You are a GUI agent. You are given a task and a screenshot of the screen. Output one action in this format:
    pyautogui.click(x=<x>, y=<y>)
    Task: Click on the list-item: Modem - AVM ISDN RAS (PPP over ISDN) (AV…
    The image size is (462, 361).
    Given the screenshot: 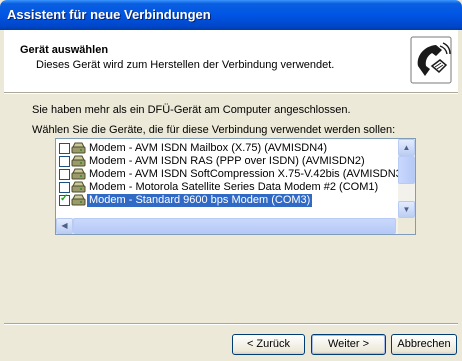 What is the action you would take?
    pyautogui.click(x=227, y=161)
    